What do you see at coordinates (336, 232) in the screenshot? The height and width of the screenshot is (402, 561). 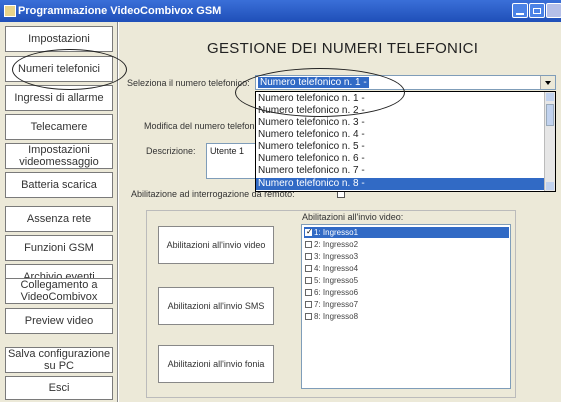 I see `list-item-label: 1: Ingresso1` at bounding box center [336, 232].